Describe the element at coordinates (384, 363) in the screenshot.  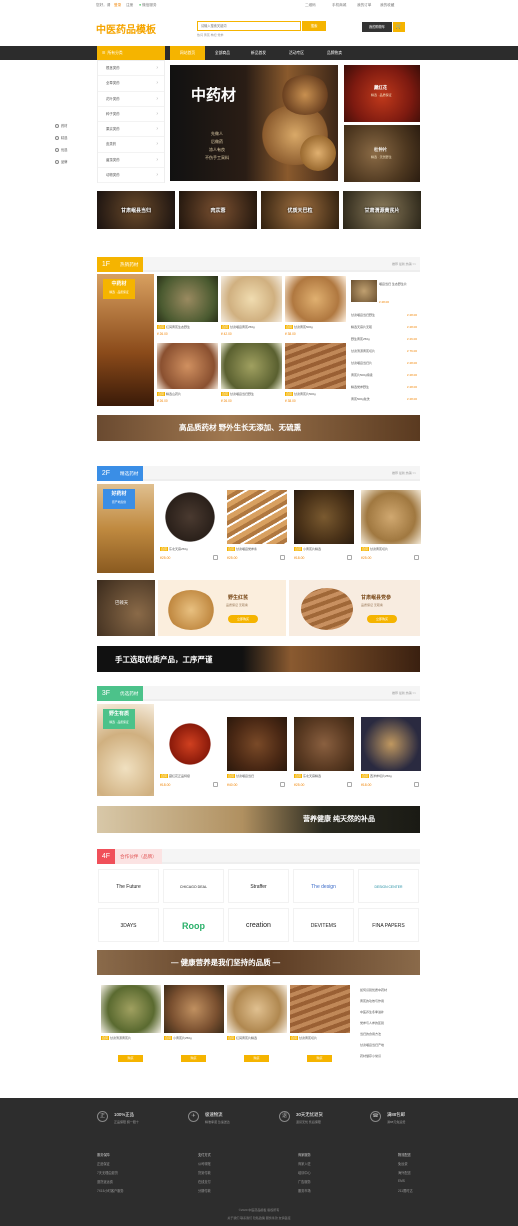
I see `list-item: 甘肃岷县当归片 ¥ 28.00` at that location.